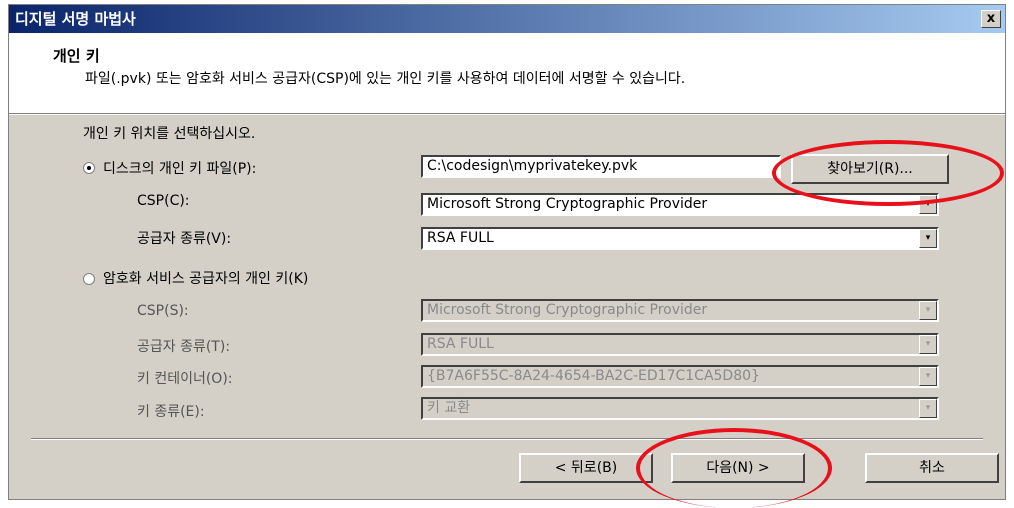 The image size is (1014, 508). Describe the element at coordinates (75, 19) in the screenshot. I see `window-title: 디지털 서명 마법사` at that location.